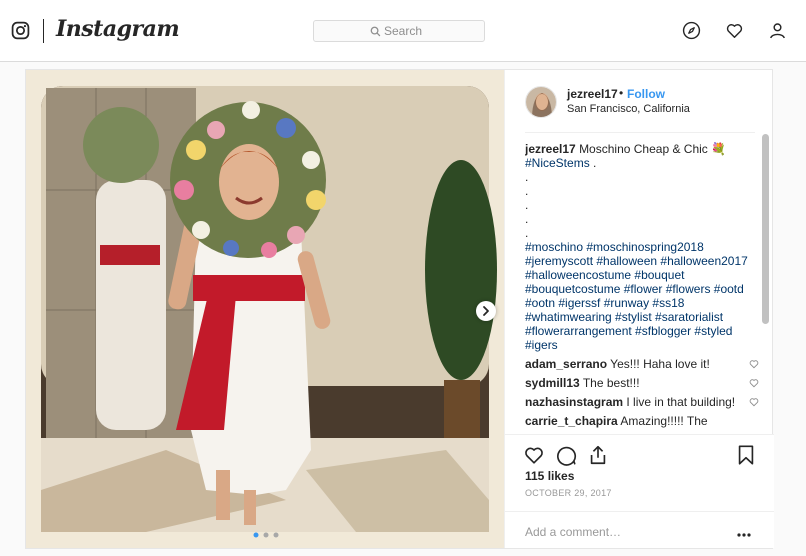 Image resolution: width=806 pixels, height=556 pixels. I want to click on instagram-wordmark: Instagram, so click(118, 29).